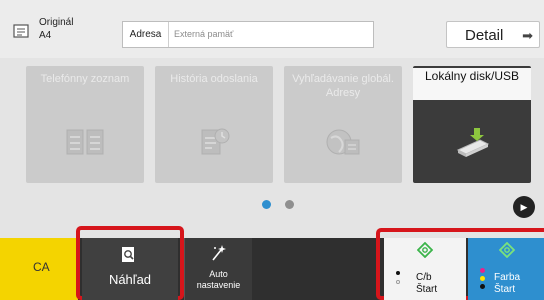  What do you see at coordinates (472, 84) in the screenshot?
I see `tile-label: Lokálny disk/USB` at bounding box center [472, 84].